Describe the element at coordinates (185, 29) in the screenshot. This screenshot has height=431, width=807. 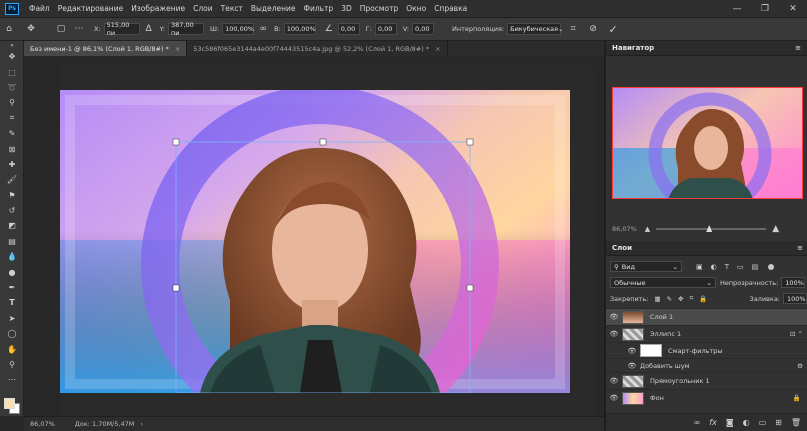
I see `y-input: 387,00 пи` at that location.